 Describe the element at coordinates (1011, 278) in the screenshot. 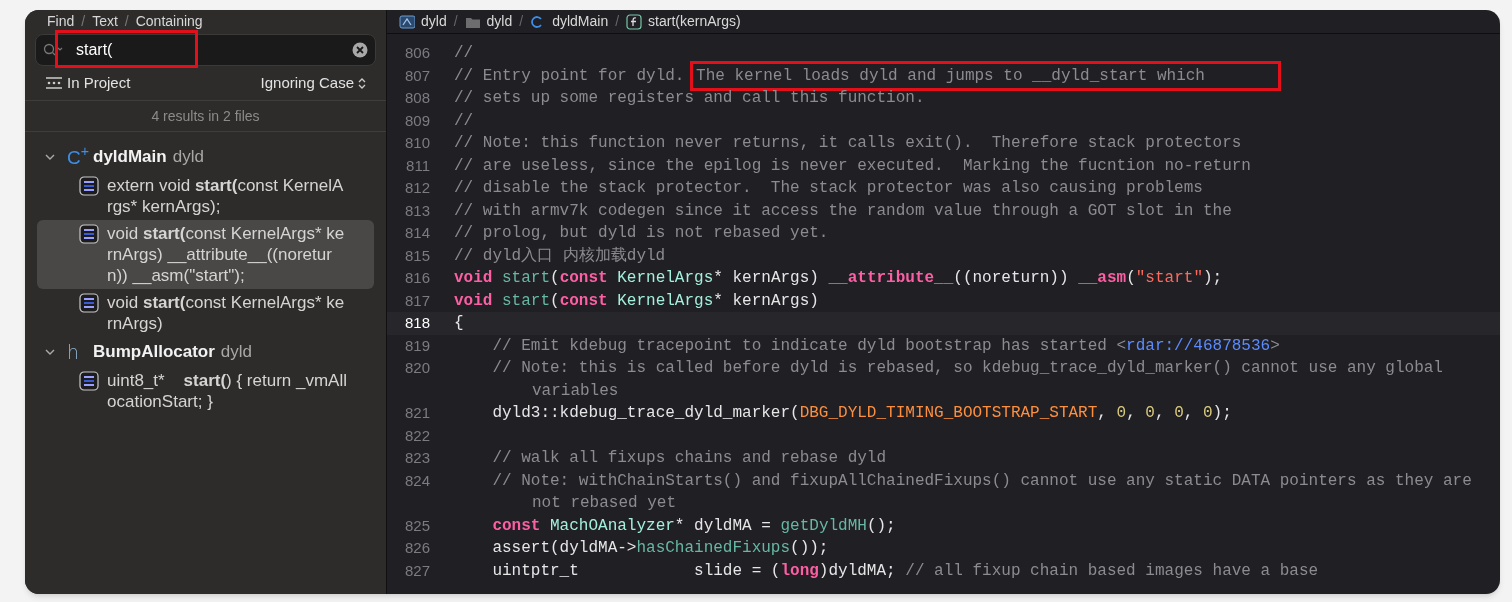

I see `code-token: ((noreturn))` at that location.